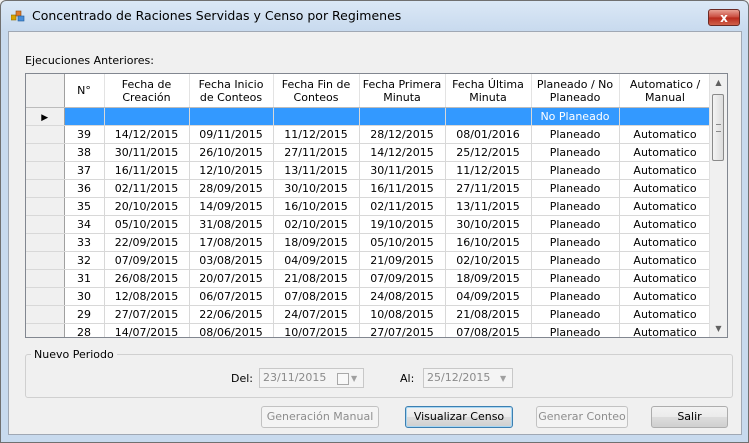  I want to click on table-cell: 18/09/2015, so click(316, 242).